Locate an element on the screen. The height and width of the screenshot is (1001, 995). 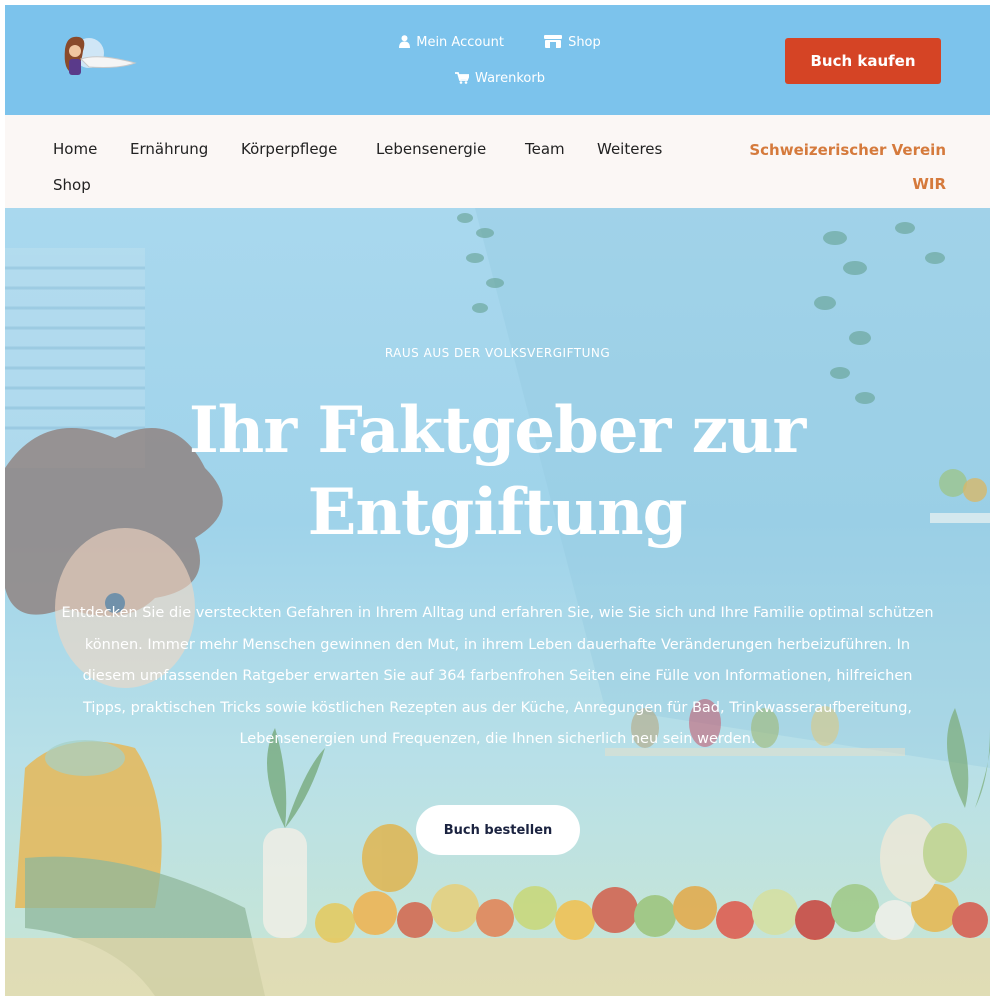
nav-item-shop: Shop is located at coordinates (72, 185).